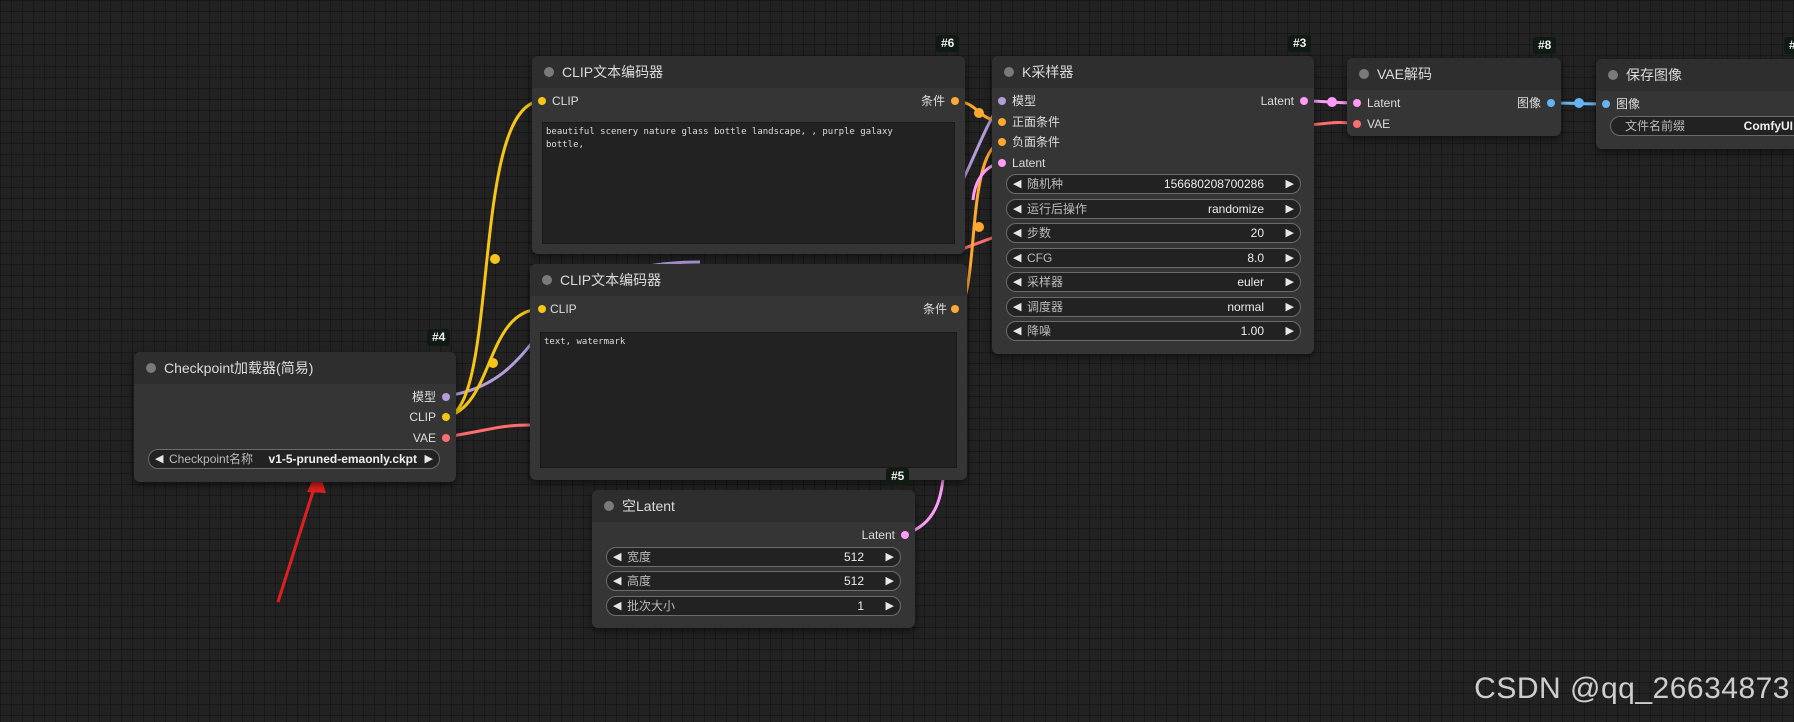  Describe the element at coordinates (1153, 307) in the screenshot. I see `scheduler-widget: ◀ 调度器 normal ▶` at that location.